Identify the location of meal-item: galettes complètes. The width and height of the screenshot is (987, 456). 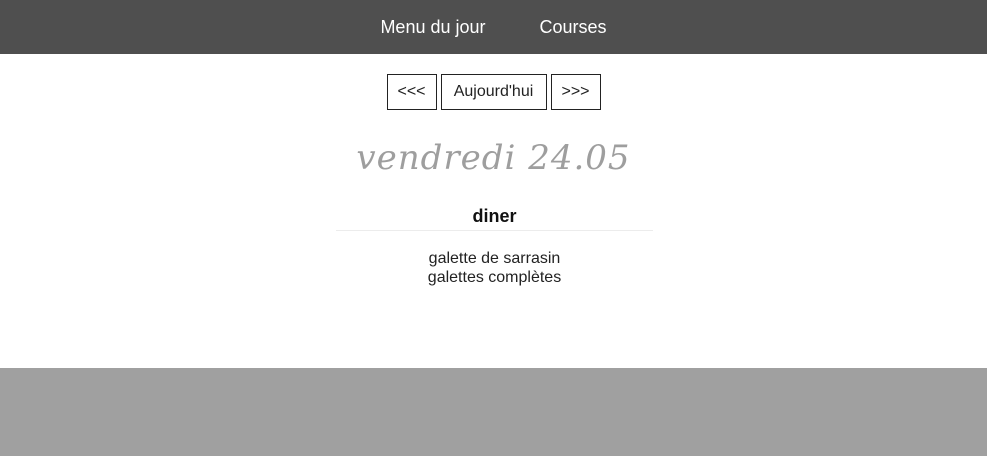
(494, 277).